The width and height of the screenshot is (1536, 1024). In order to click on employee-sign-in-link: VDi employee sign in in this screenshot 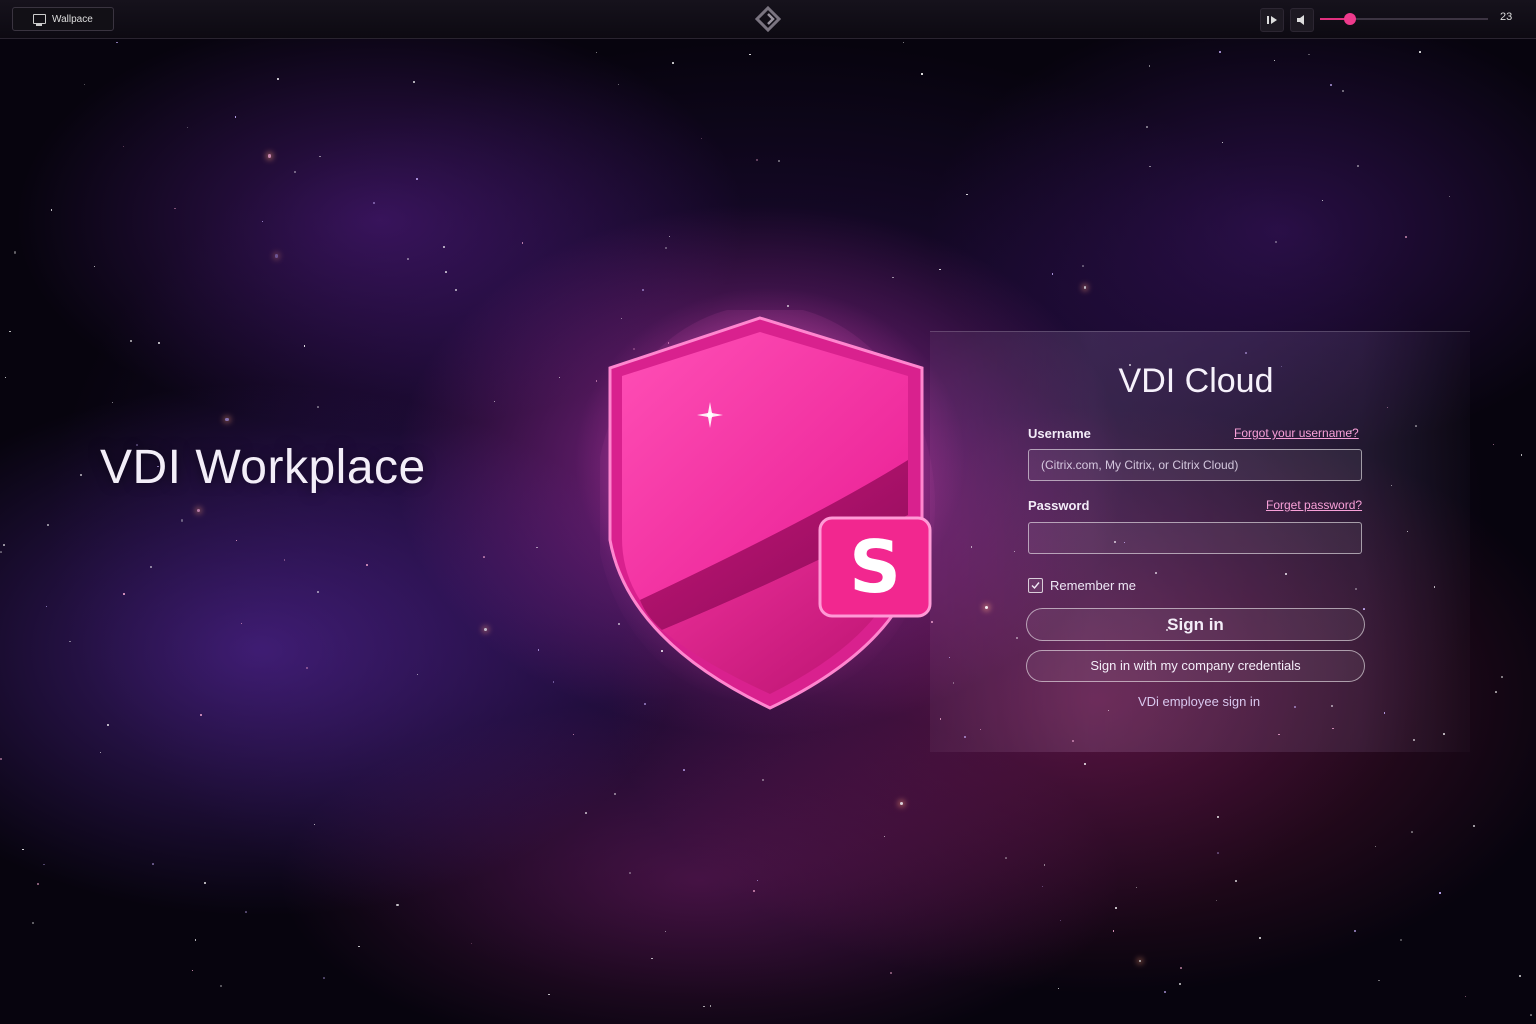, I will do `click(1199, 701)`.